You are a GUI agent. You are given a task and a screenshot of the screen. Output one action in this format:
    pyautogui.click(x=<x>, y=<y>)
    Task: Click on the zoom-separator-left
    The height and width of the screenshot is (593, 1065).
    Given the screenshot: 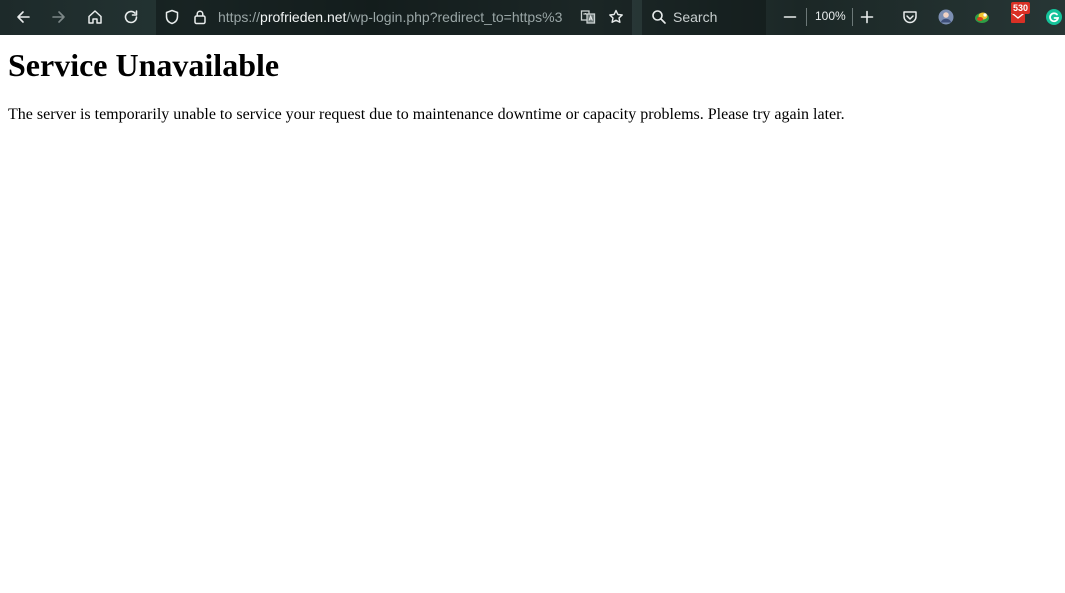 What is the action you would take?
    pyautogui.click(x=806, y=17)
    